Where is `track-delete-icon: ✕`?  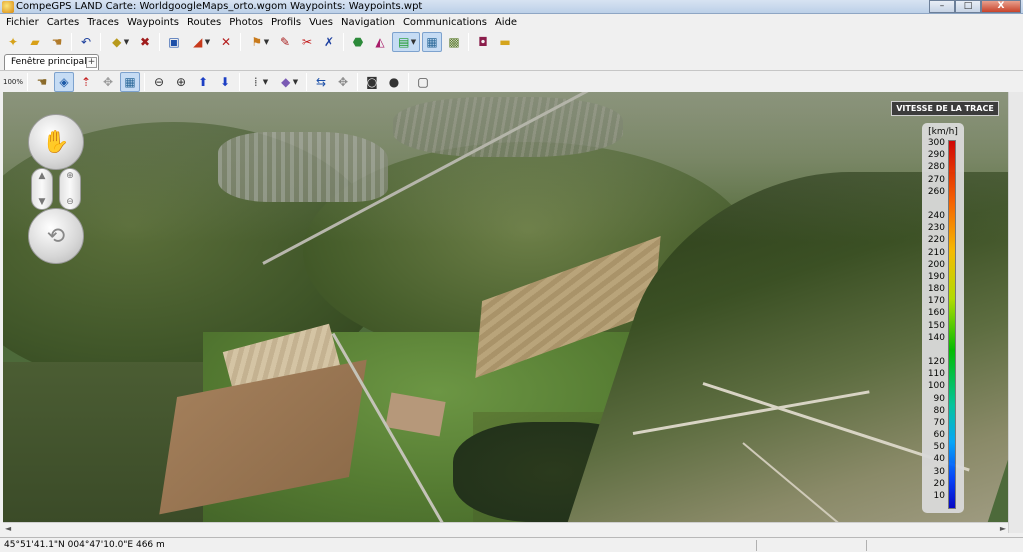 track-delete-icon: ✕ is located at coordinates (226, 42).